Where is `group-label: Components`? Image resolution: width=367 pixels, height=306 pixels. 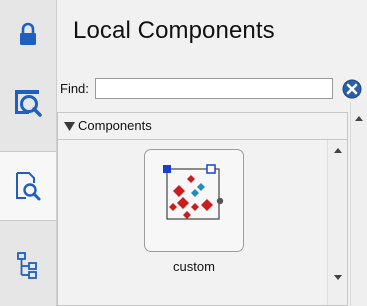
group-label: Components is located at coordinates (115, 125).